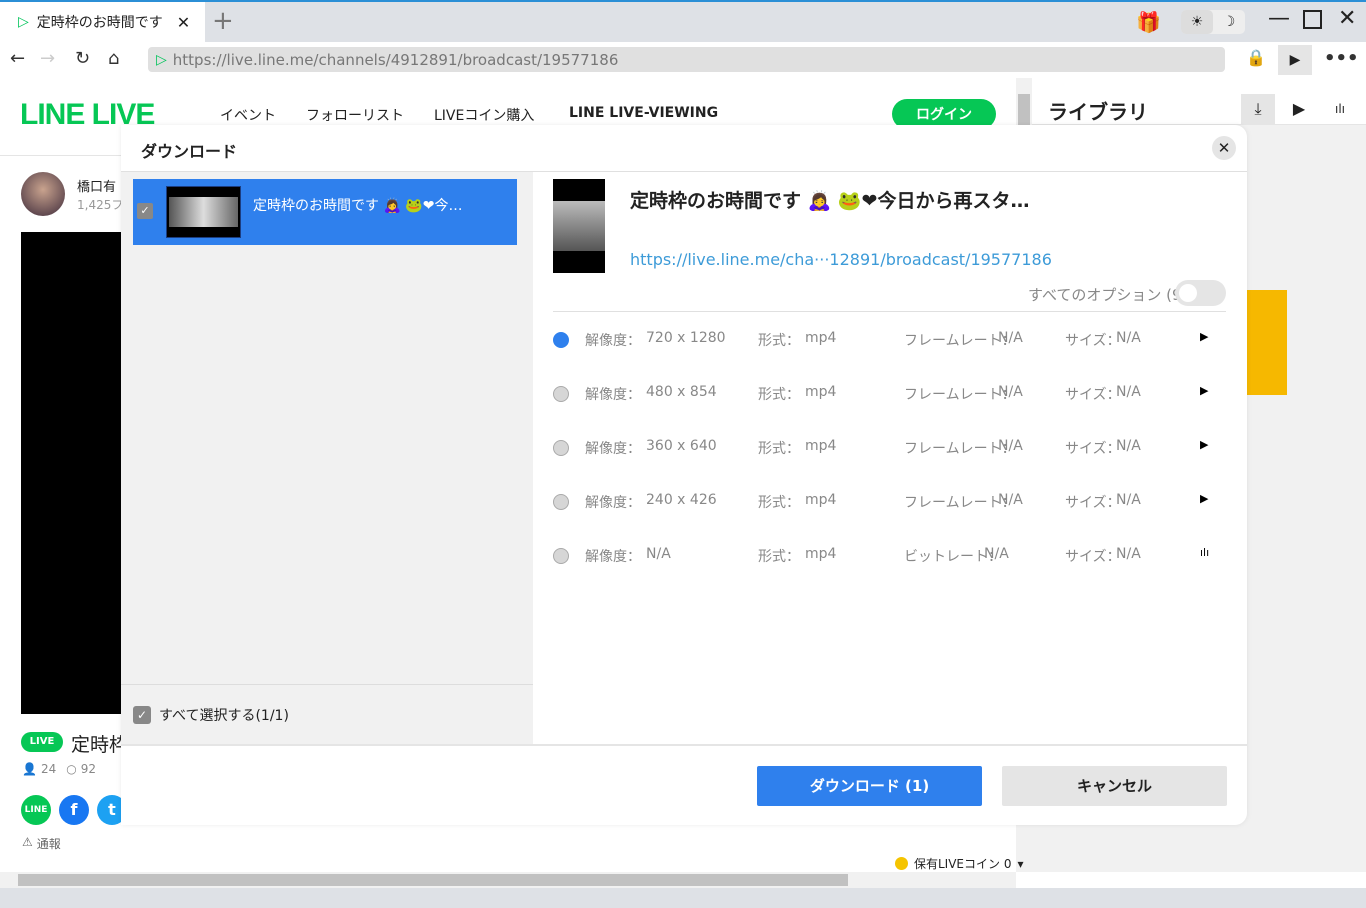  What do you see at coordinates (36, 810) in the screenshot?
I see `line-share-icon: LINE` at bounding box center [36, 810].